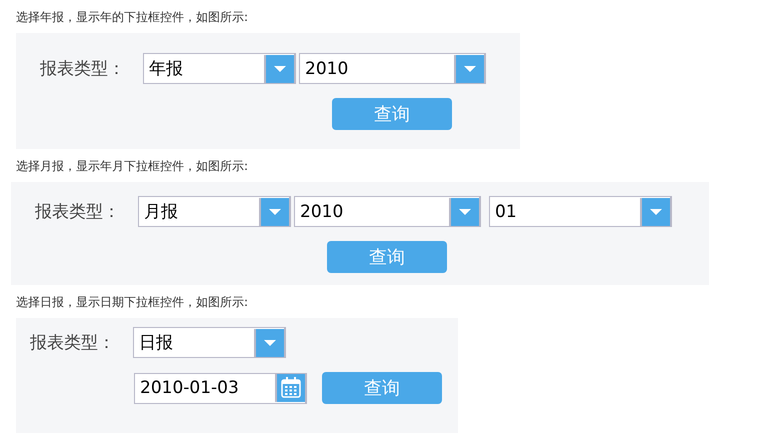 This screenshot has width=782, height=445. I want to click on caption-text: 选择月报，显示年月下拉框控件，如图所示:, so click(132, 166).